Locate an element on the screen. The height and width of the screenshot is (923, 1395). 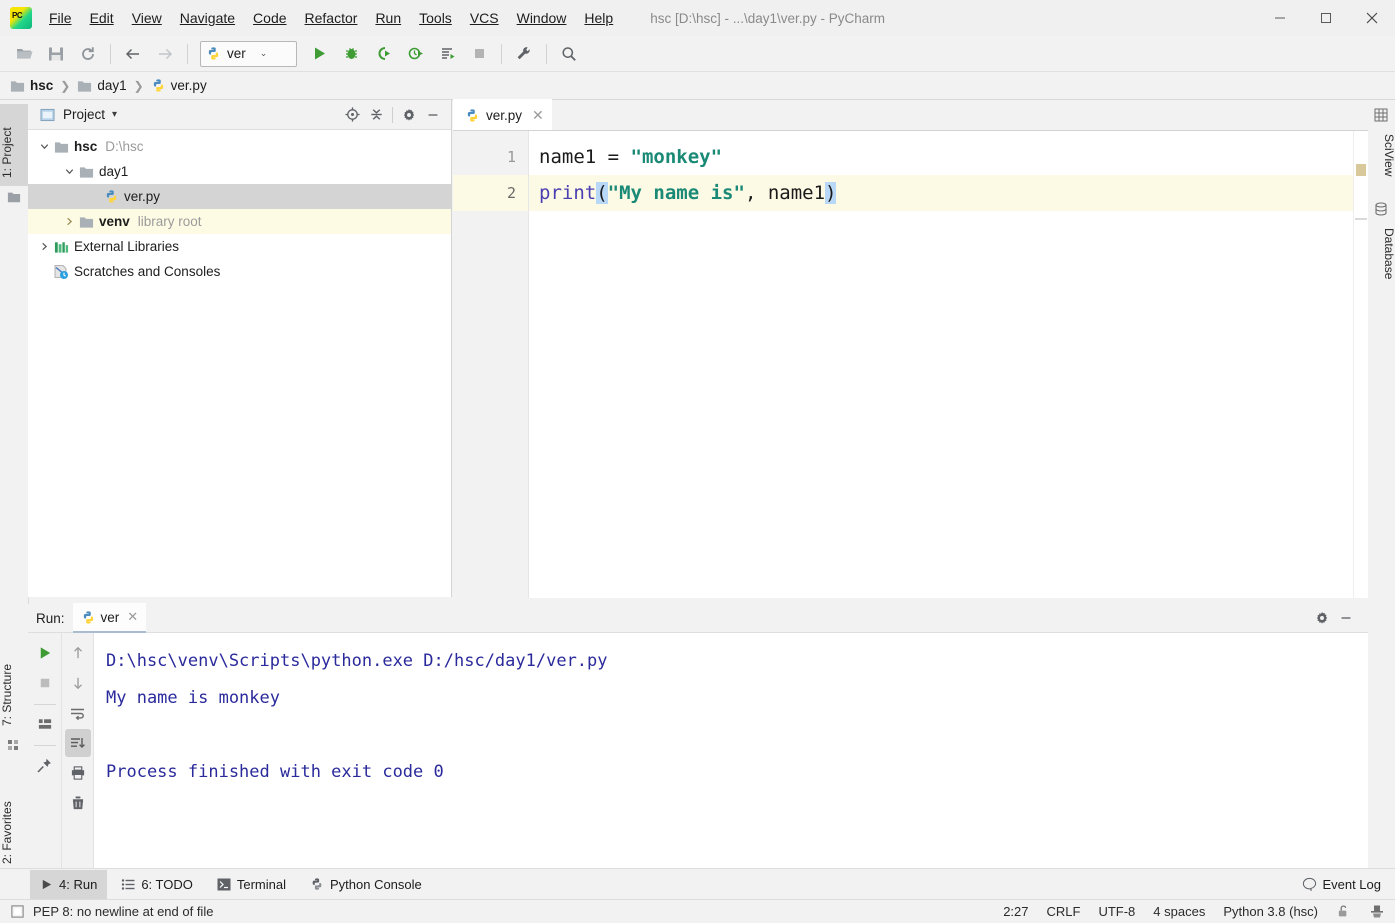
tree-item-venv: venv library root is located at coordinates (239, 221).